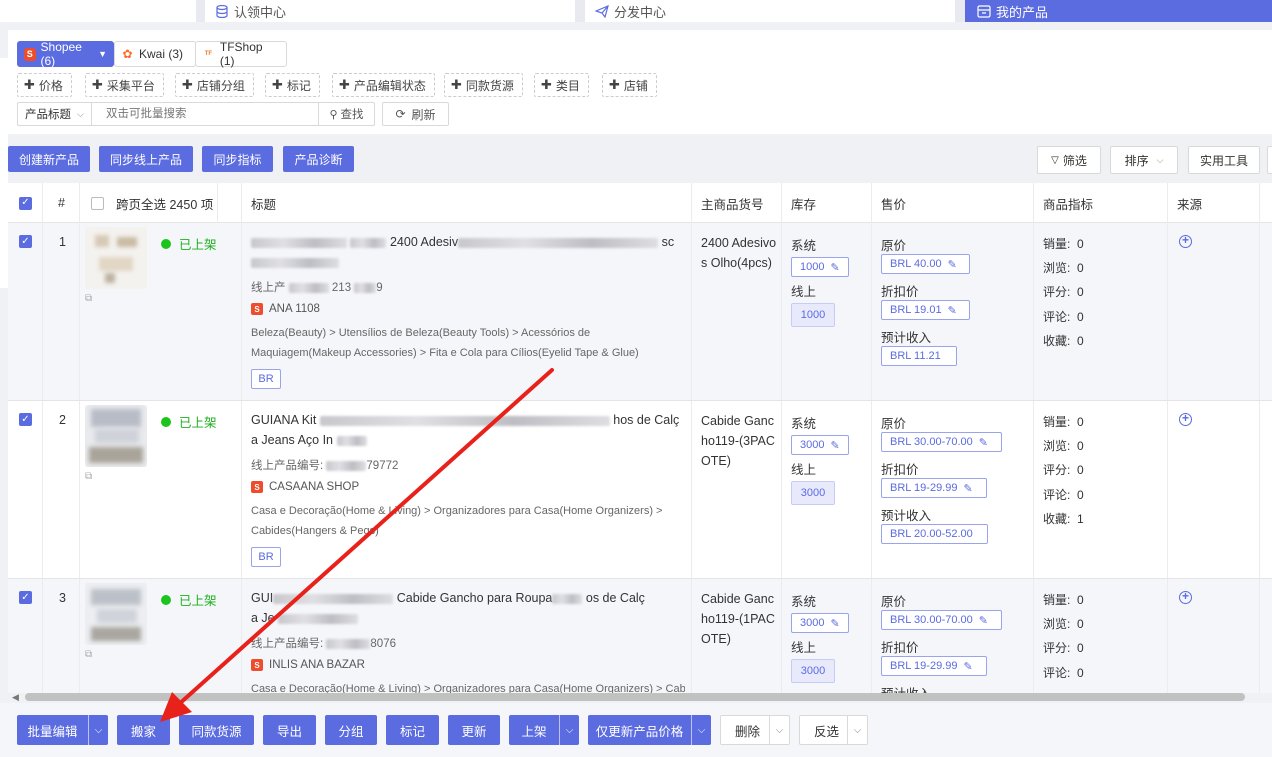 The image size is (1272, 757). Describe the element at coordinates (390, 11) in the screenshot. I see `tab-claim-center: 认领中心` at that location.